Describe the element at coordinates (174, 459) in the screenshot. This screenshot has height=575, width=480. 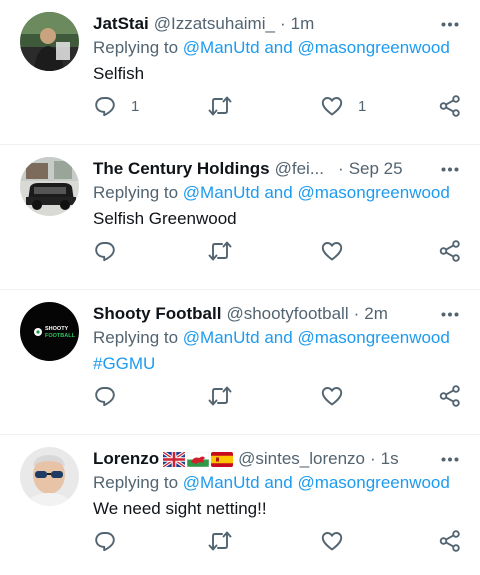
I see `uk-flag-icon` at that location.